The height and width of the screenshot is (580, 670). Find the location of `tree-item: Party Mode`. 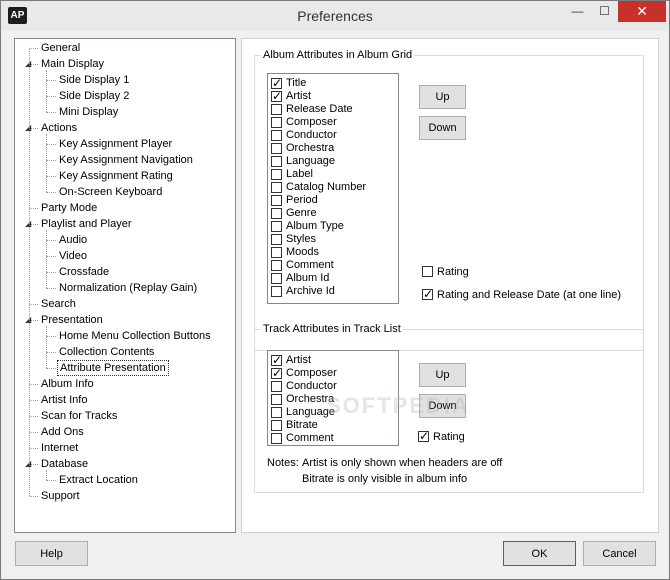

tree-item: Party Mode is located at coordinates (69, 208).